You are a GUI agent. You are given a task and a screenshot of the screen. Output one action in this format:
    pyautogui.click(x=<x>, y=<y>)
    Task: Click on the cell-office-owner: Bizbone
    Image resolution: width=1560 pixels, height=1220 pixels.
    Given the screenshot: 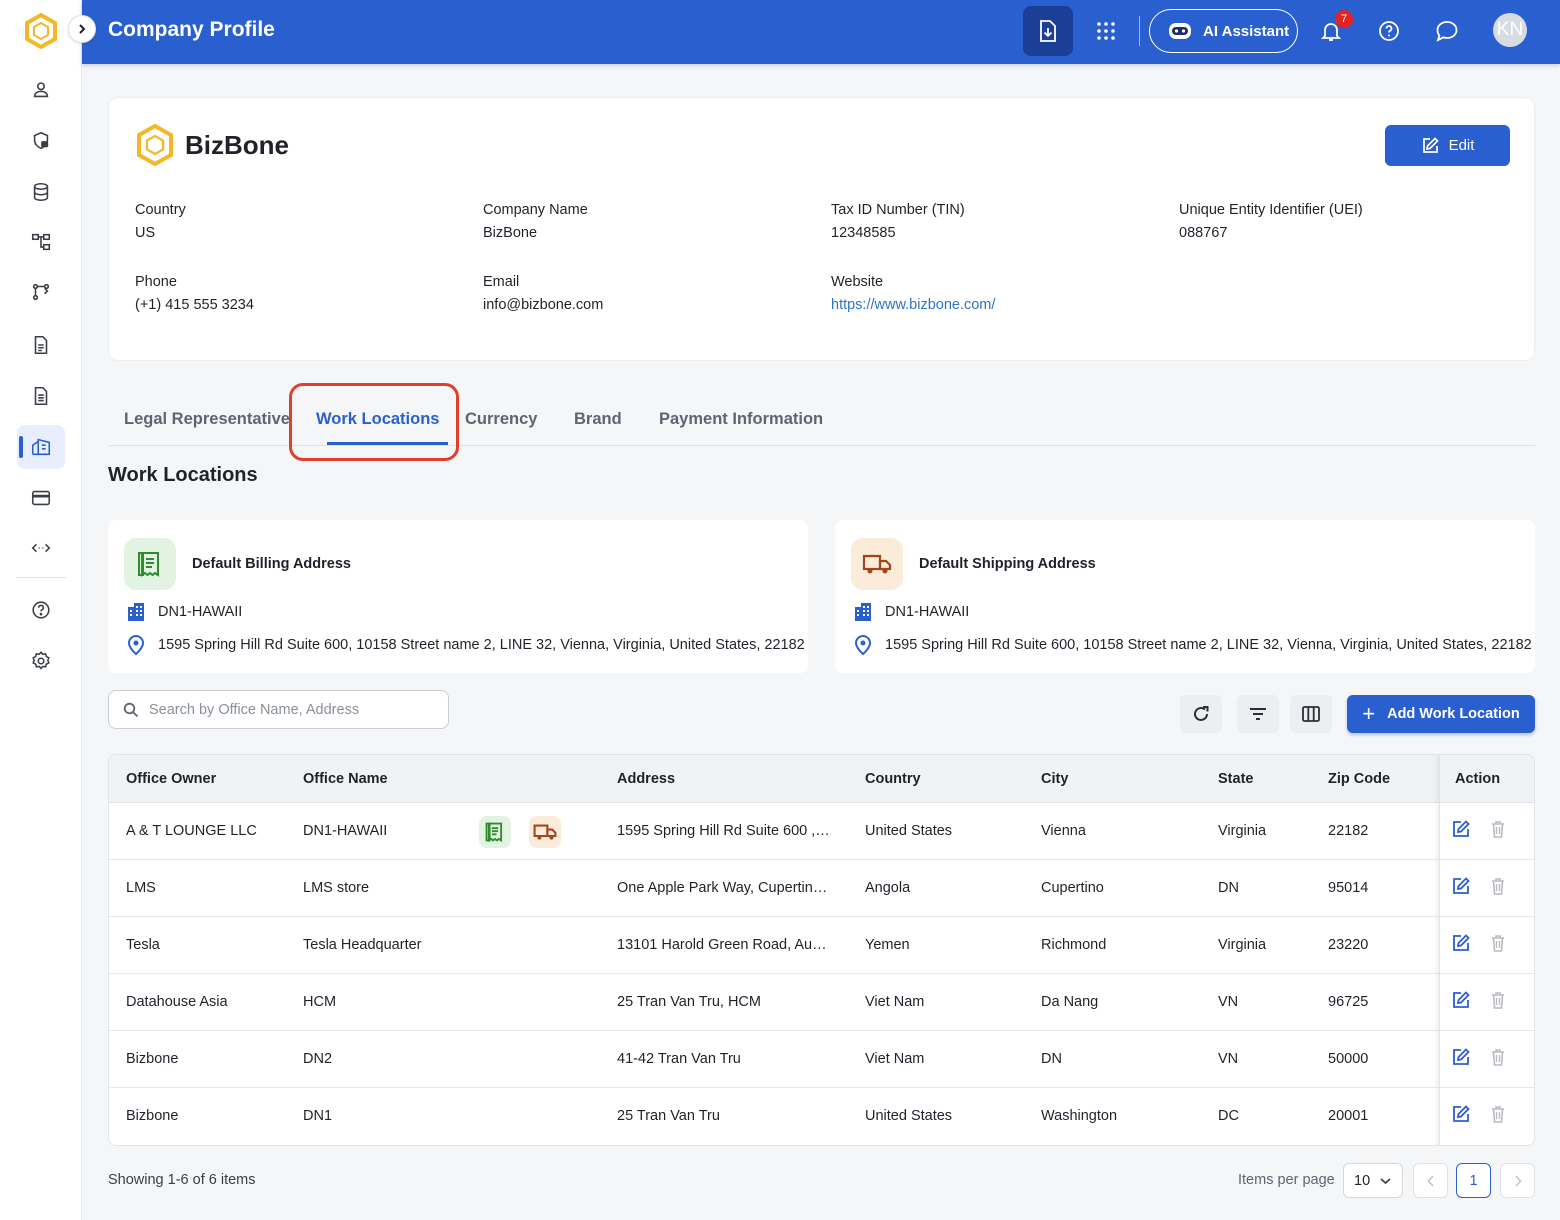 What is the action you would take?
    pyautogui.click(x=152, y=1116)
    